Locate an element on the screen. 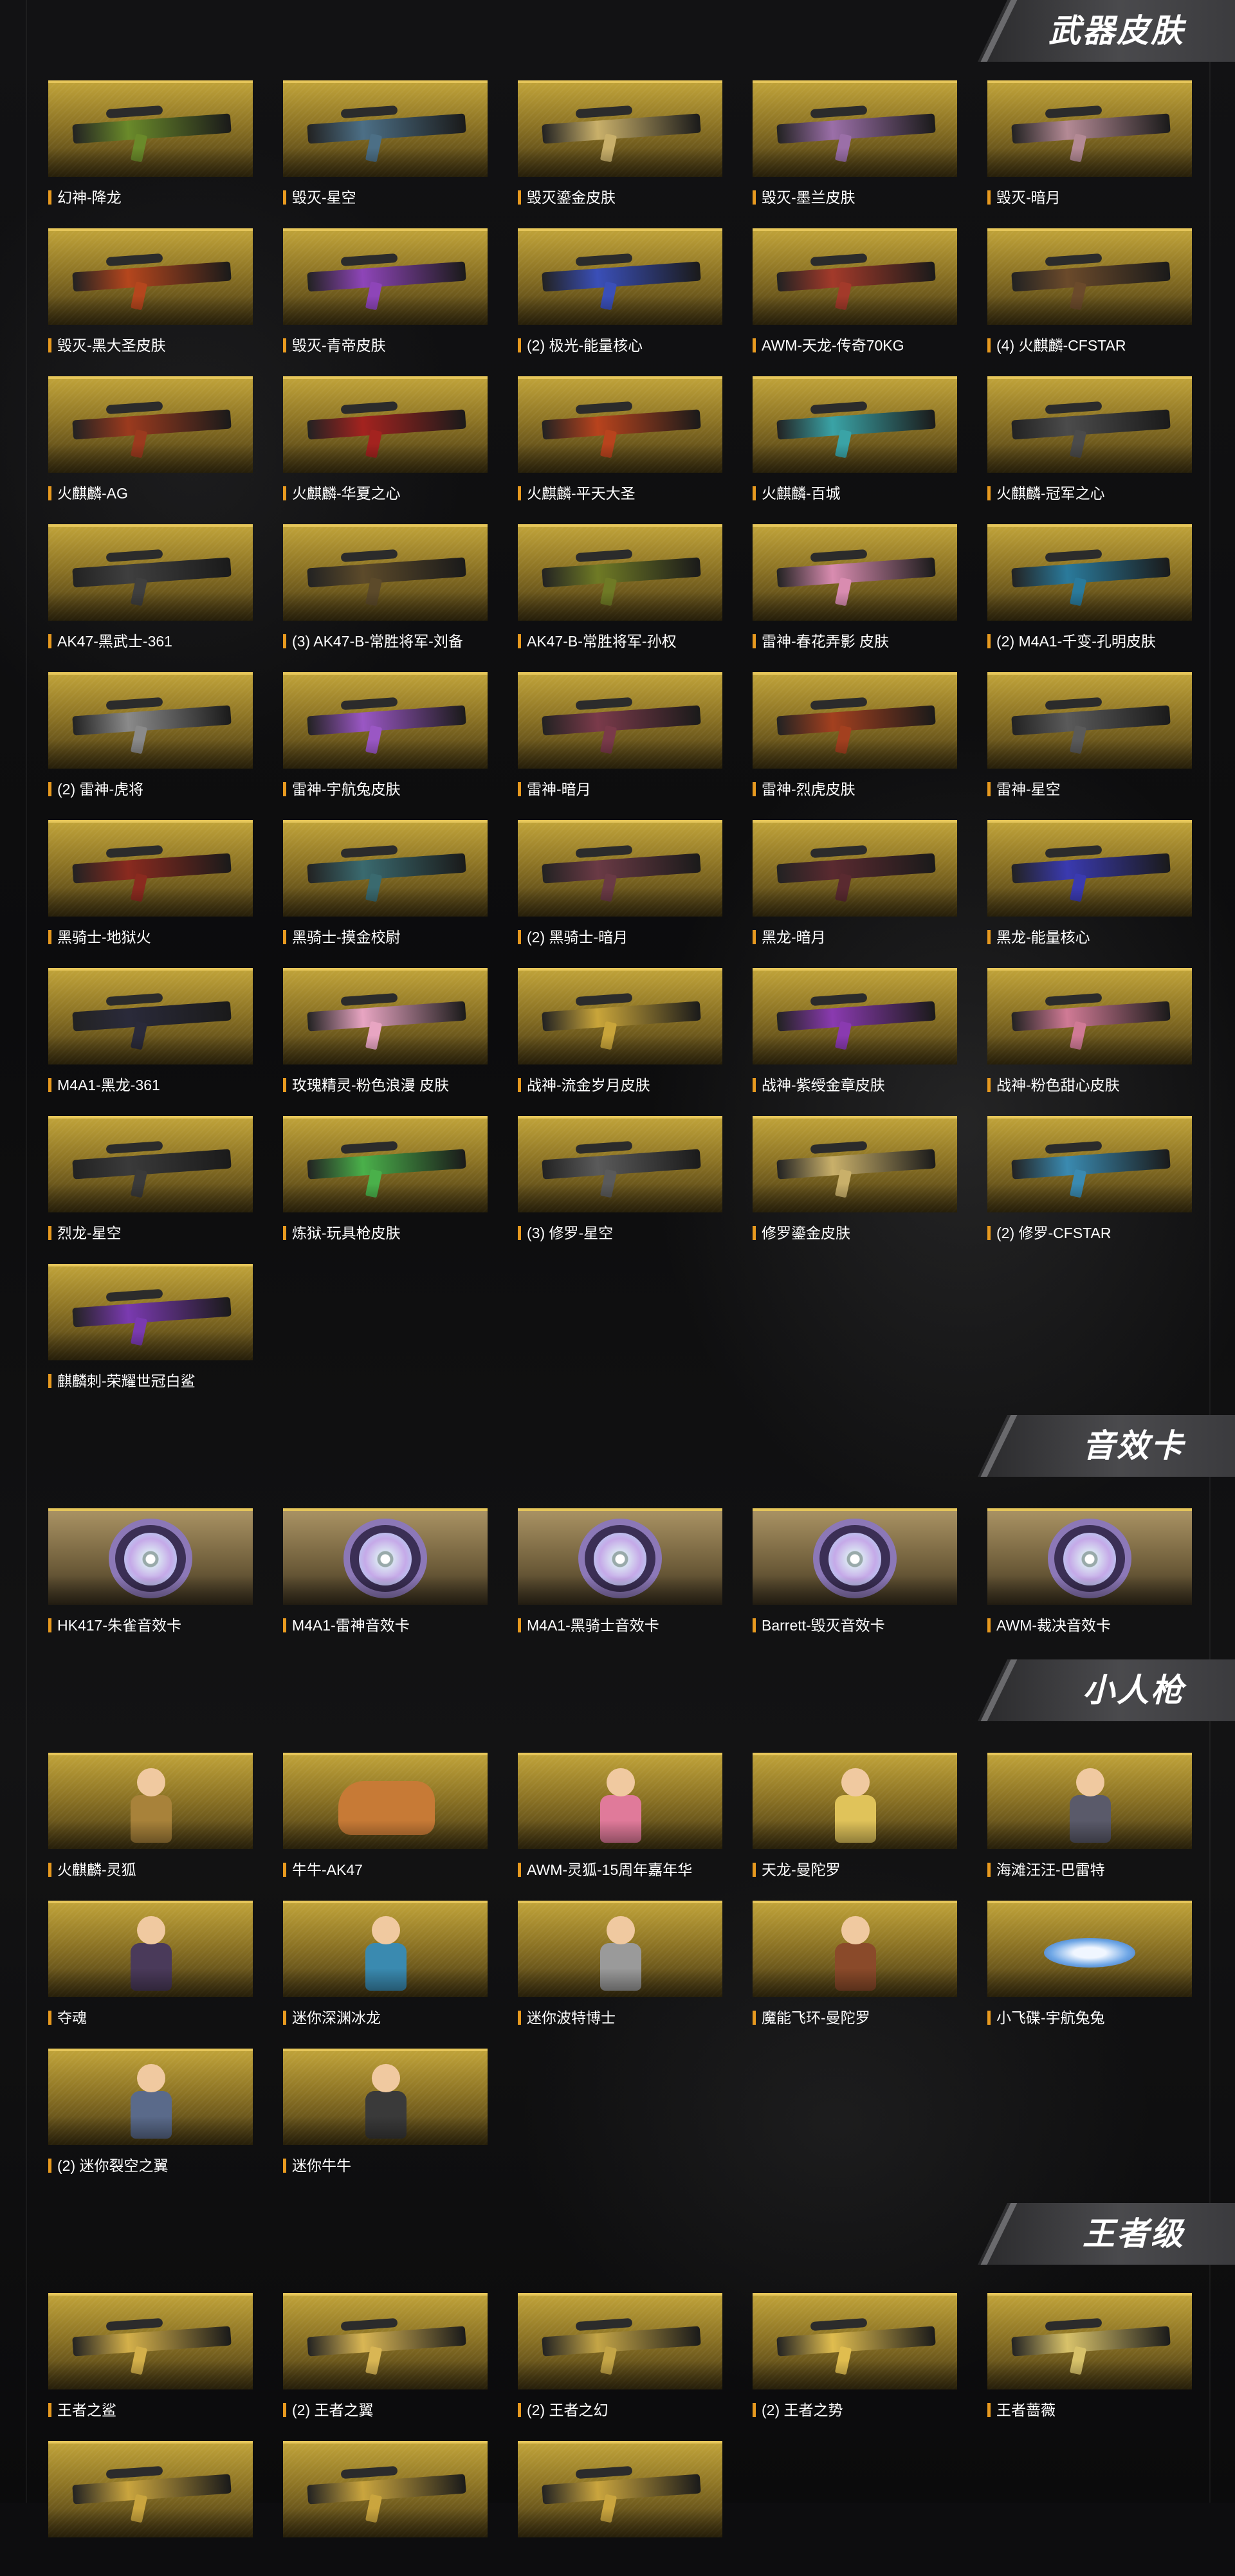 This screenshot has width=1235, height=2576. item-card: HK417-朱雀音效卡 is located at coordinates (150, 1575).